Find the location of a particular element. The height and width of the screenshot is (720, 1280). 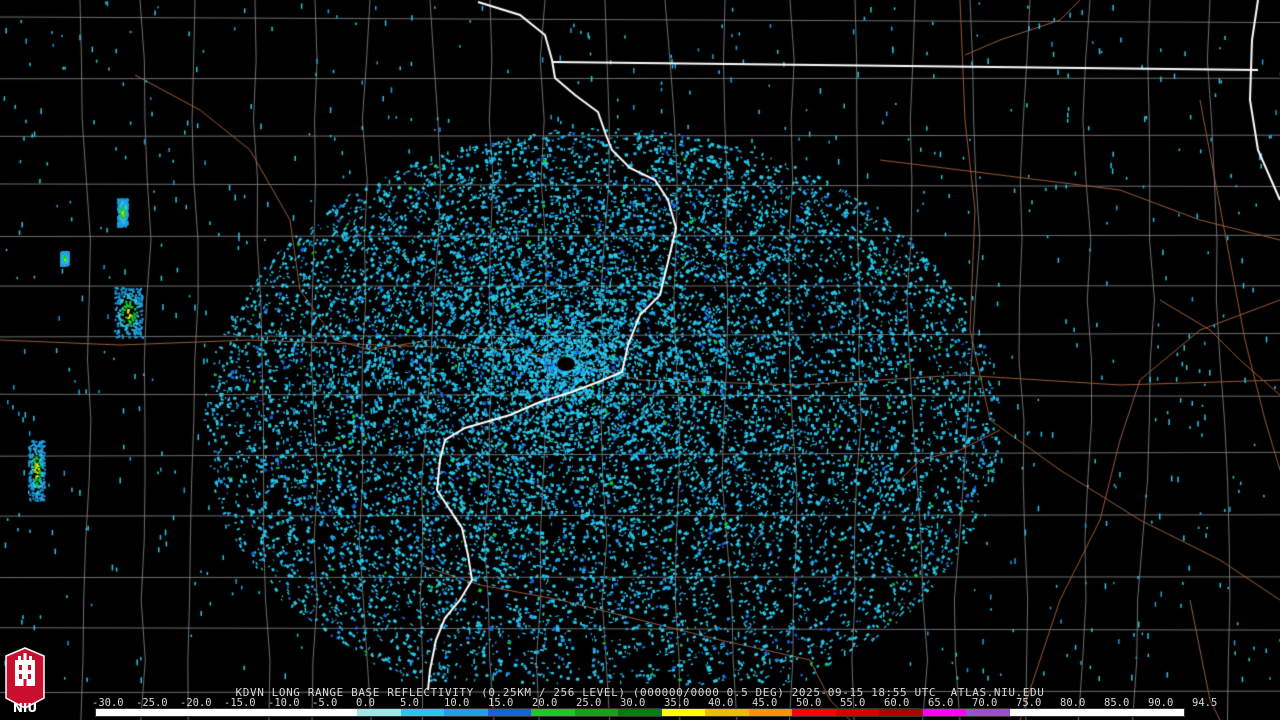

scale-label: 90.0 is located at coordinates (1161, 703).